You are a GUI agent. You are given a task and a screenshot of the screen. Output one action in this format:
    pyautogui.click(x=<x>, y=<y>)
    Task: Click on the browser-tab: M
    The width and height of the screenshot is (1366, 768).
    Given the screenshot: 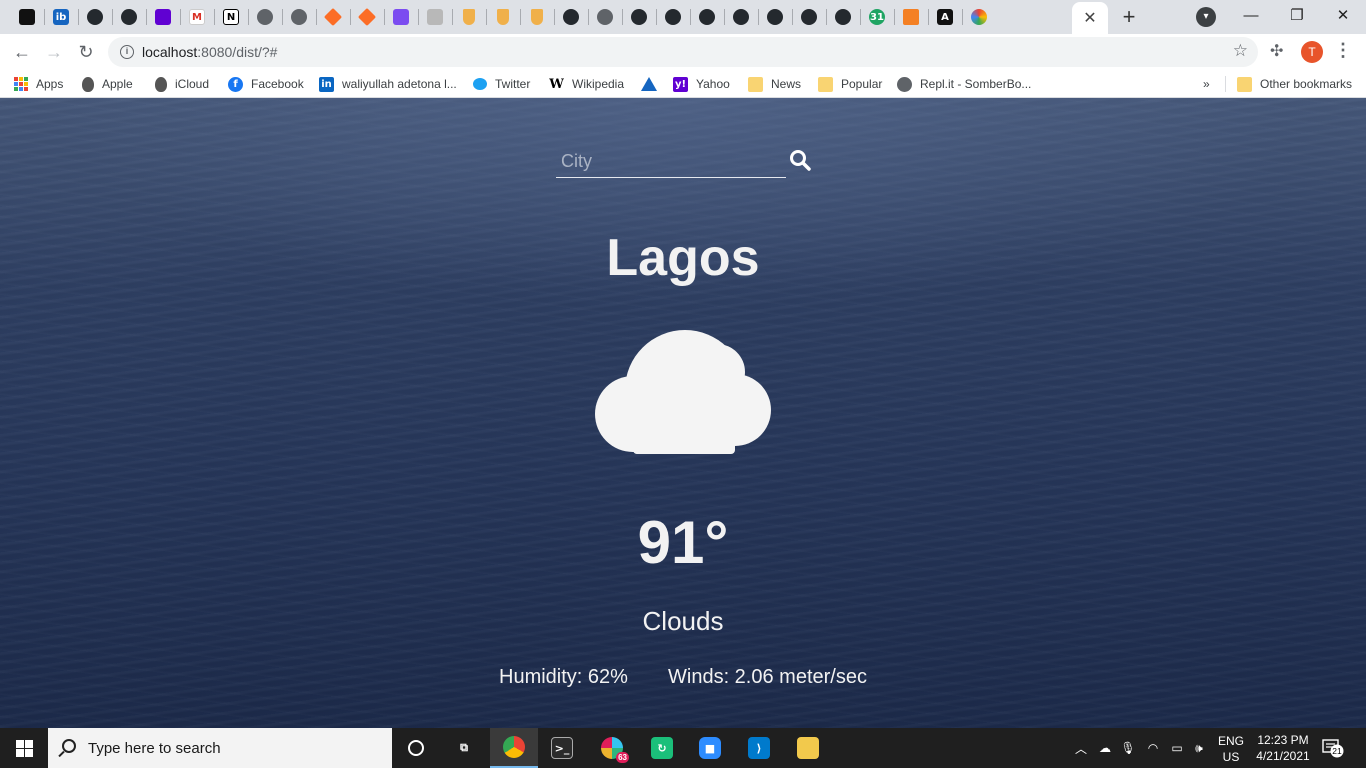 What is the action you would take?
    pyautogui.click(x=197, y=17)
    